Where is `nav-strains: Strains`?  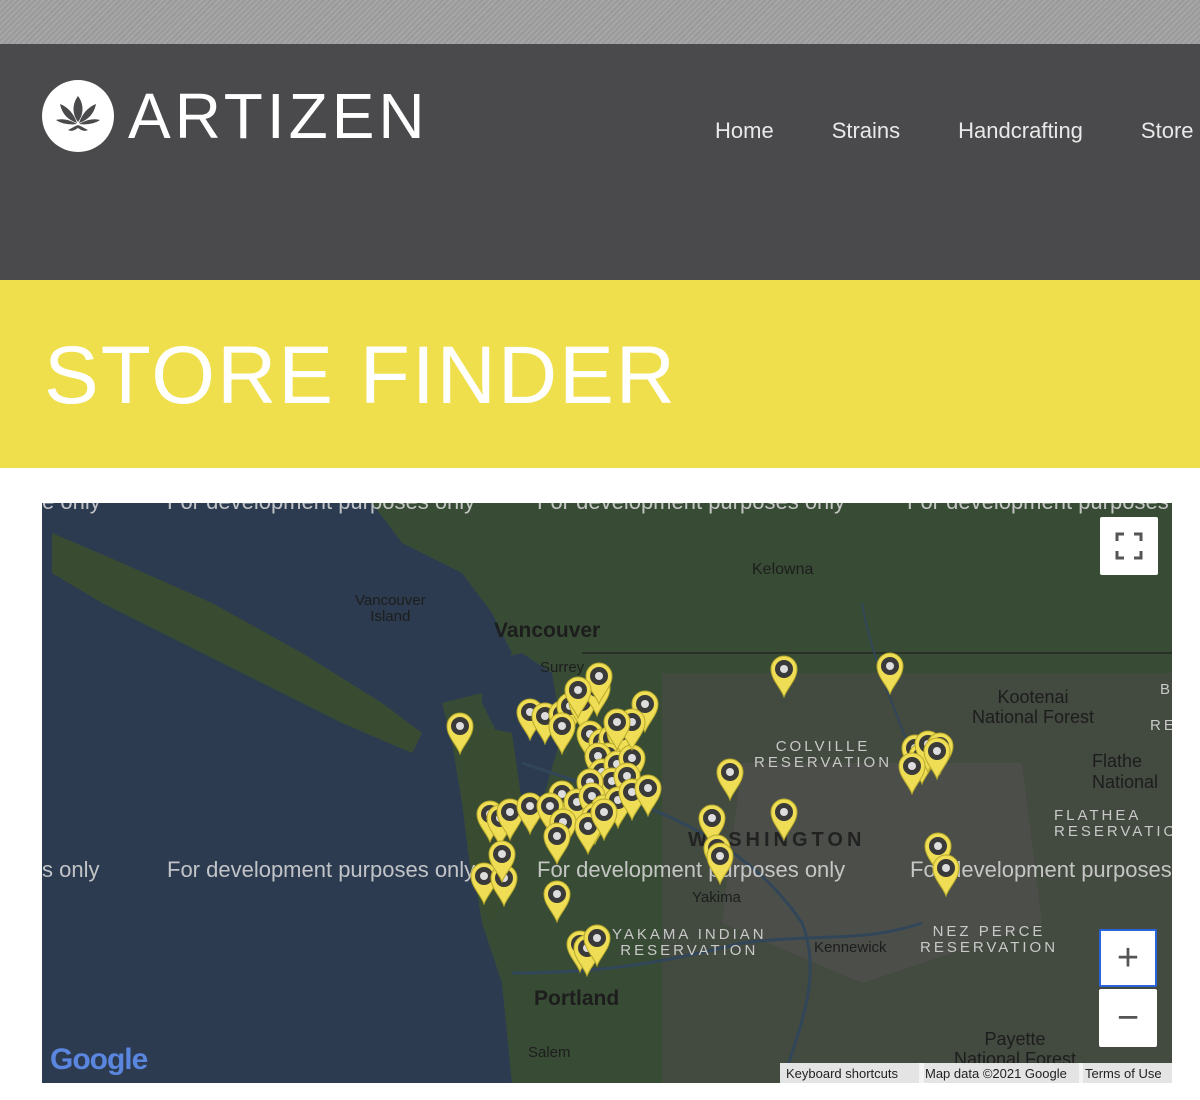
nav-strains: Strains is located at coordinates (866, 131).